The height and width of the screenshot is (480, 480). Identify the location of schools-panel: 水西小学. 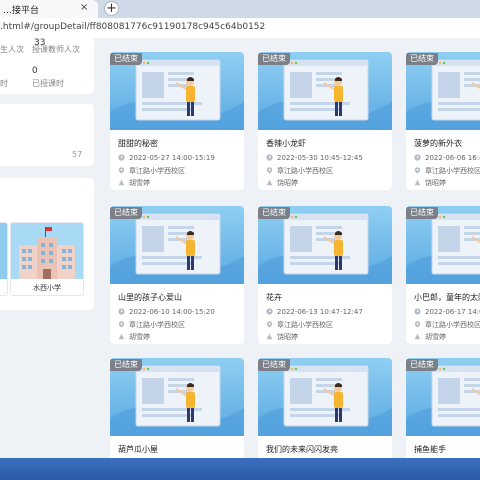
(47, 244).